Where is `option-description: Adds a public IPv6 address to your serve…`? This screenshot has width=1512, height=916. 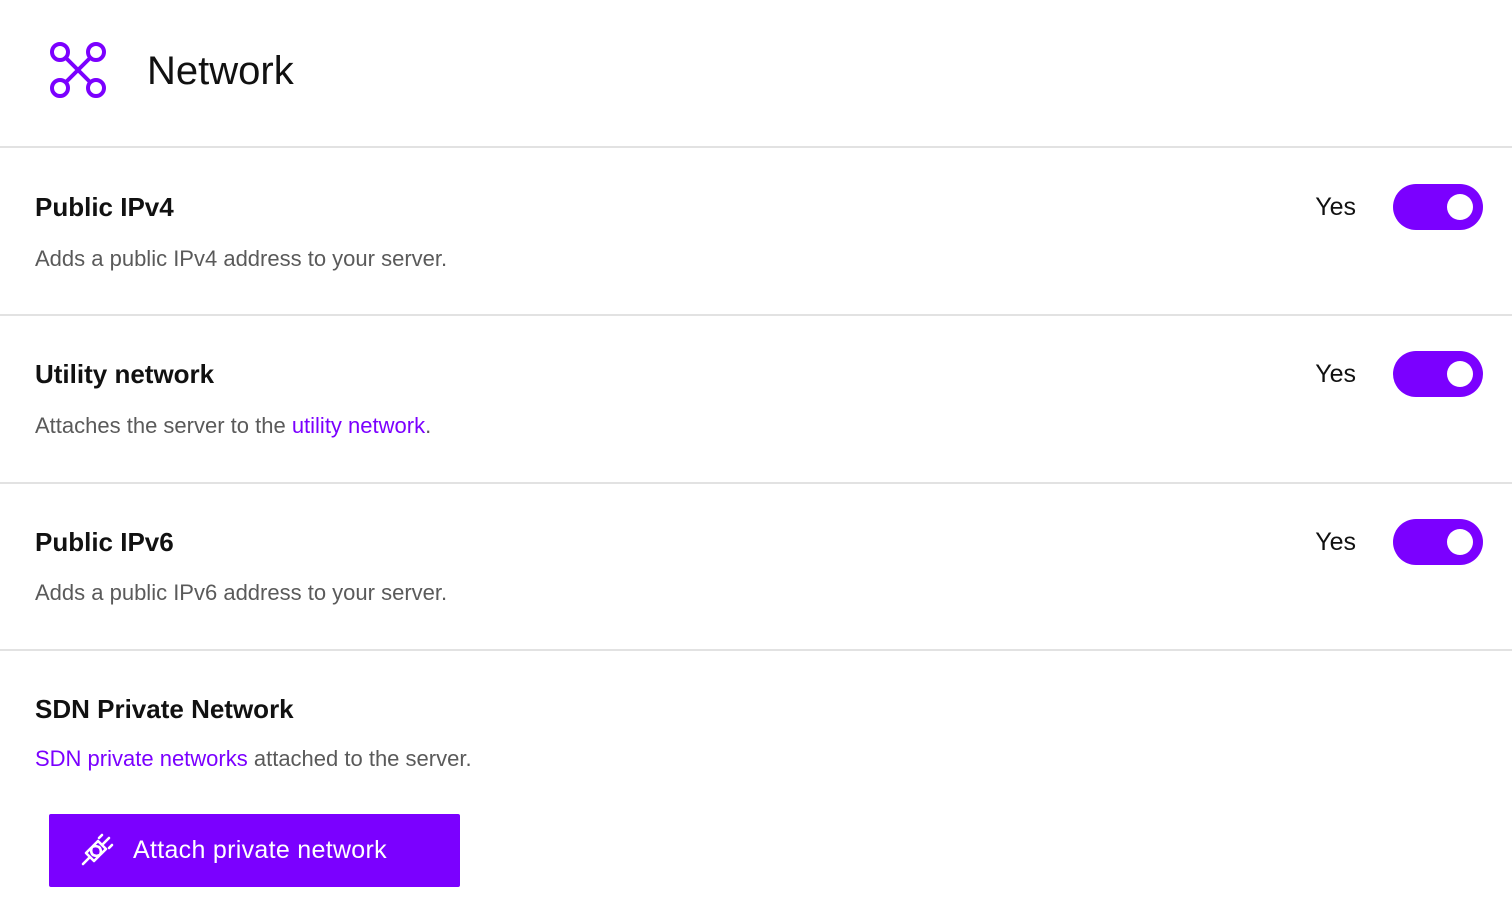 option-description: Adds a public IPv6 address to your serve… is located at coordinates (241, 592).